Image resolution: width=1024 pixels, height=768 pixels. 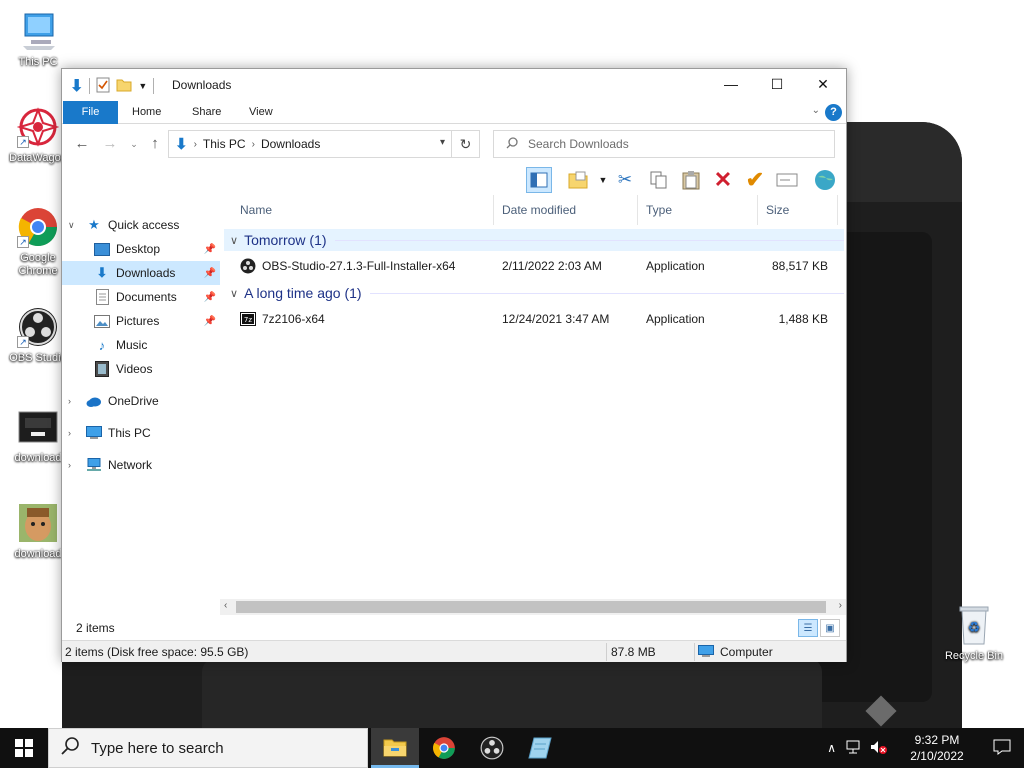 I want to click on details-view-icon: ☰, so click(x=808, y=628).